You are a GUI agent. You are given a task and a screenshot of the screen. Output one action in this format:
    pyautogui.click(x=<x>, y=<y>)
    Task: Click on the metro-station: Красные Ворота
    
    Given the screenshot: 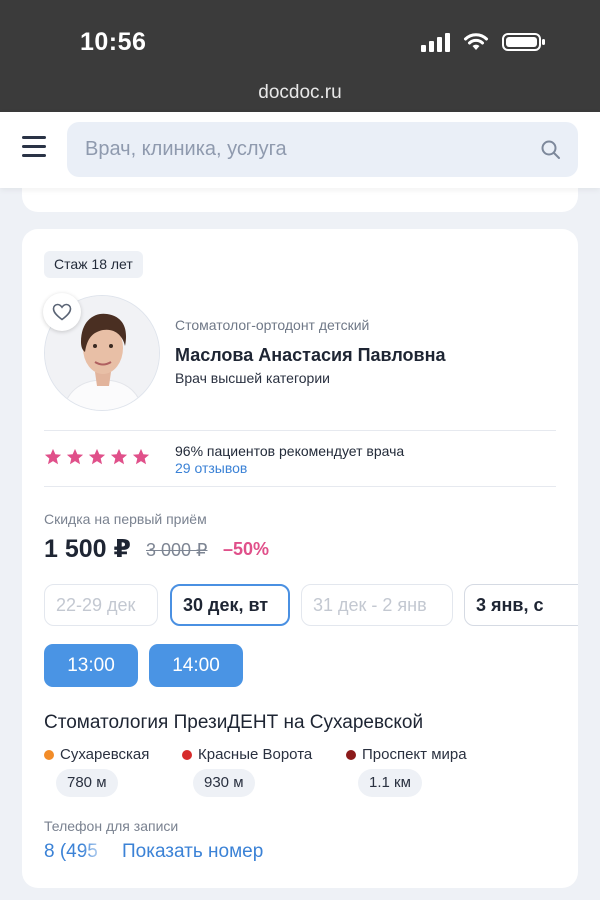 What is the action you would take?
    pyautogui.click(x=247, y=754)
    